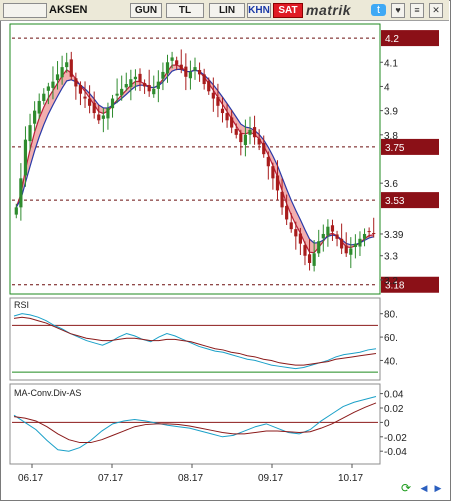  Describe the element at coordinates (394, 395) in the screenshot. I see `indicator-tick-label: 0.04` at that location.